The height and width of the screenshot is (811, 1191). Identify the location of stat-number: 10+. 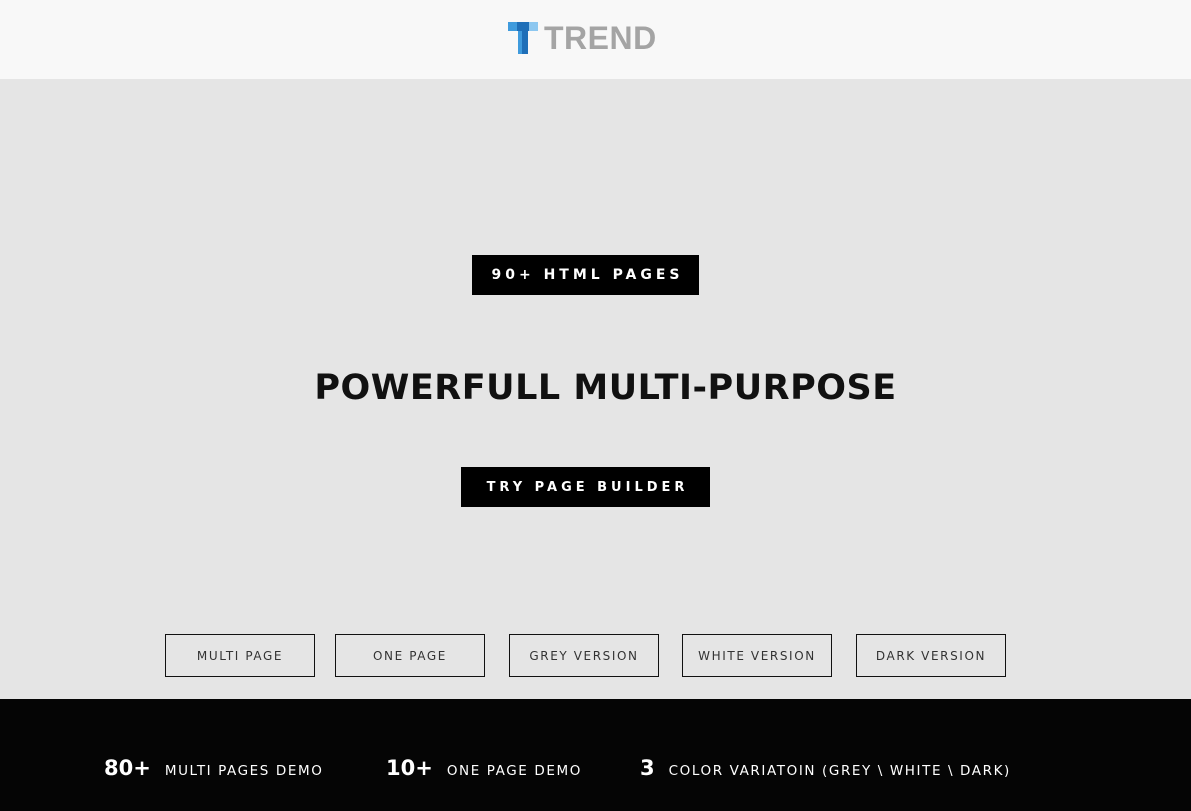
(409, 768).